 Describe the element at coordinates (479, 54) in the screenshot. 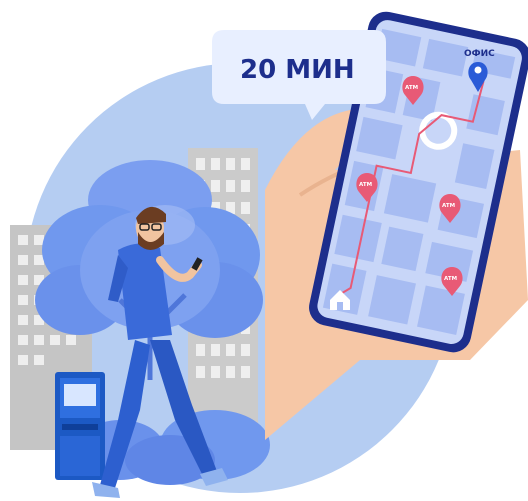

I see `destination-label: ОФИС` at that location.